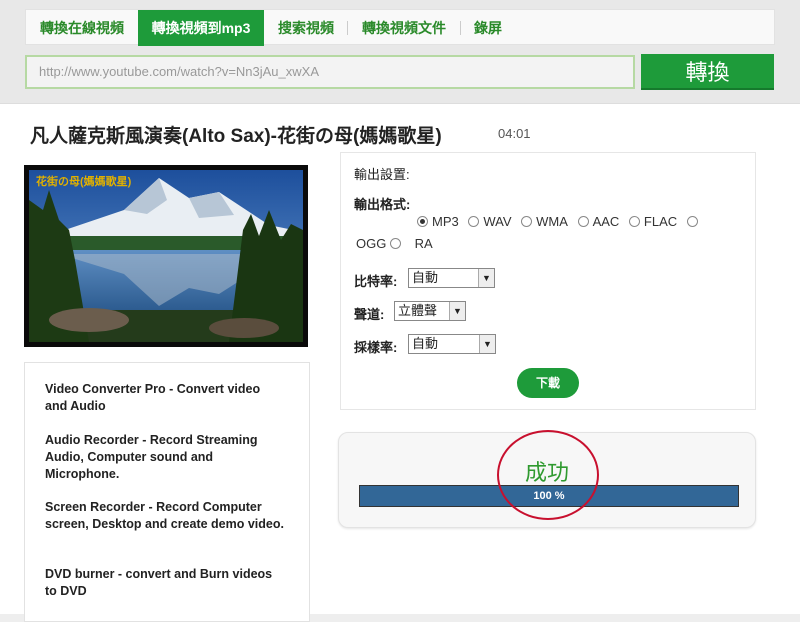  I want to click on format-option-aac: AAC, so click(598, 221).